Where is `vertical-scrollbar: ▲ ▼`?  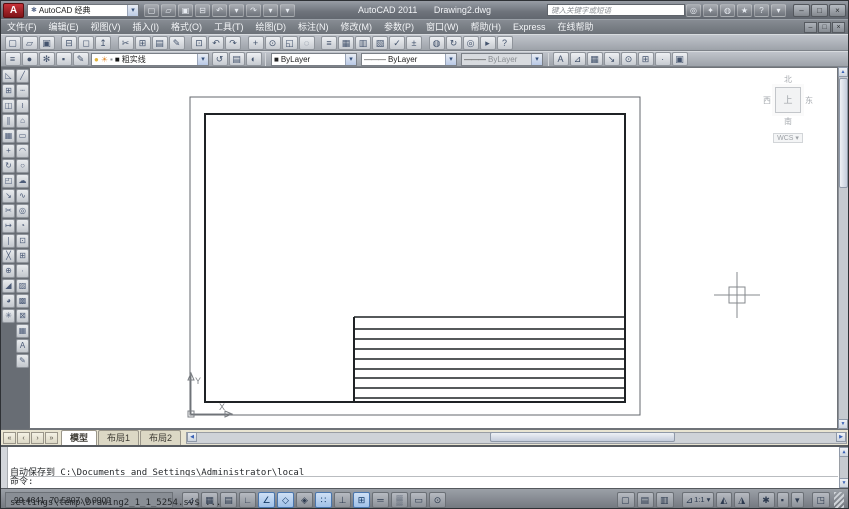 vertical-scrollbar: ▲ ▼ is located at coordinates (843, 248).